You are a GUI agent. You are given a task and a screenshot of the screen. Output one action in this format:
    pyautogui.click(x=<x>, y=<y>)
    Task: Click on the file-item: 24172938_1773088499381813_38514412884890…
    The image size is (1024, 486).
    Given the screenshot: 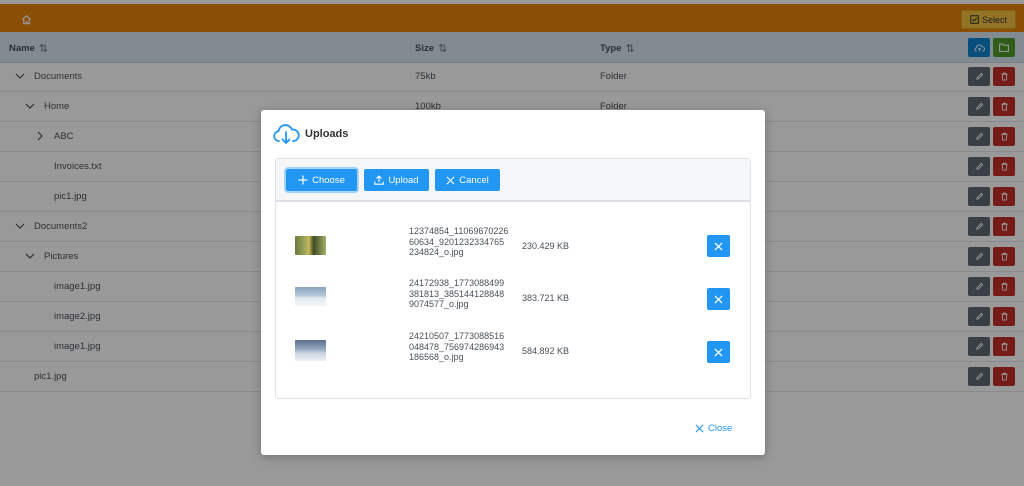 What is the action you would take?
    pyautogui.click(x=513, y=300)
    